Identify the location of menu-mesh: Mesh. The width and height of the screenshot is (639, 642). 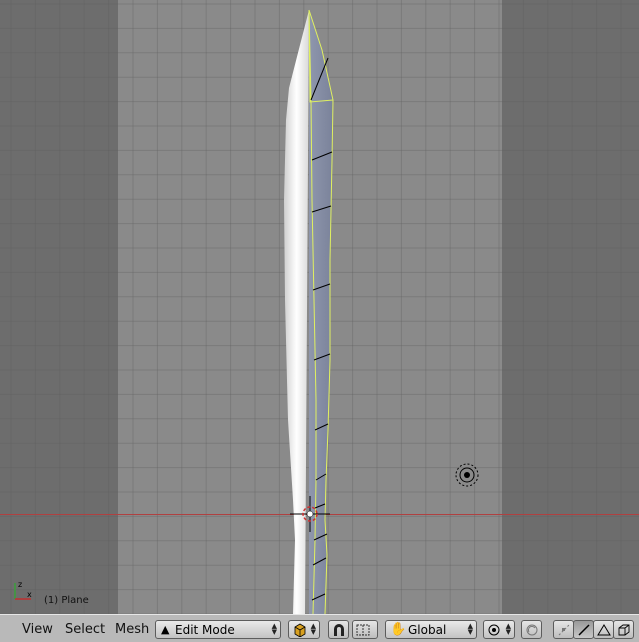
(132, 629).